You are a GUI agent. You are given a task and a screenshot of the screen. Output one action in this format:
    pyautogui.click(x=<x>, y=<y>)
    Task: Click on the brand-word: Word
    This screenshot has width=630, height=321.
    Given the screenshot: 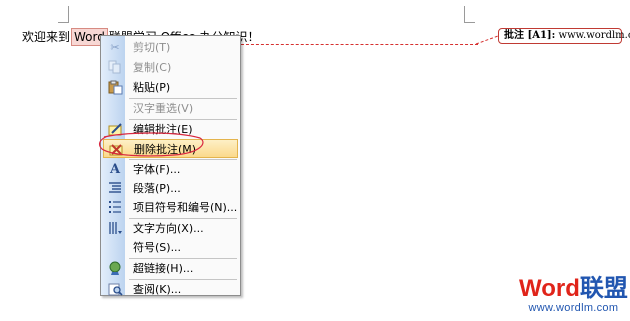 What is the action you would take?
    pyautogui.click(x=549, y=288)
    